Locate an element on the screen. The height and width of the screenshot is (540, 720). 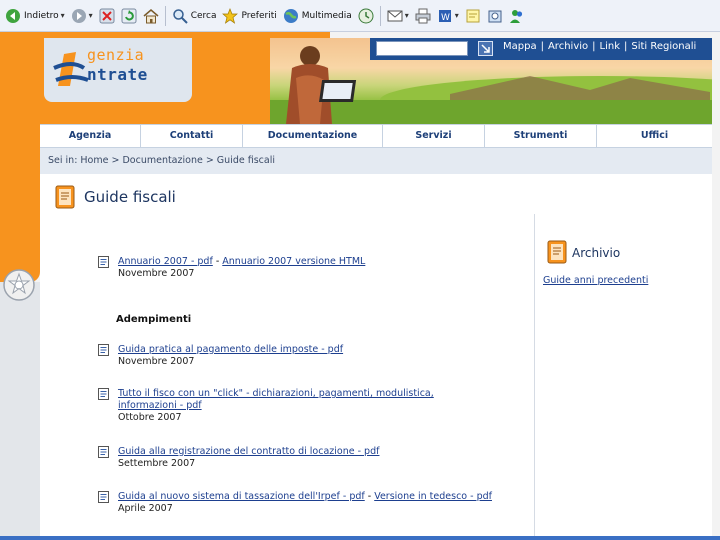
back-label: Indietro is located at coordinates (41, 15).